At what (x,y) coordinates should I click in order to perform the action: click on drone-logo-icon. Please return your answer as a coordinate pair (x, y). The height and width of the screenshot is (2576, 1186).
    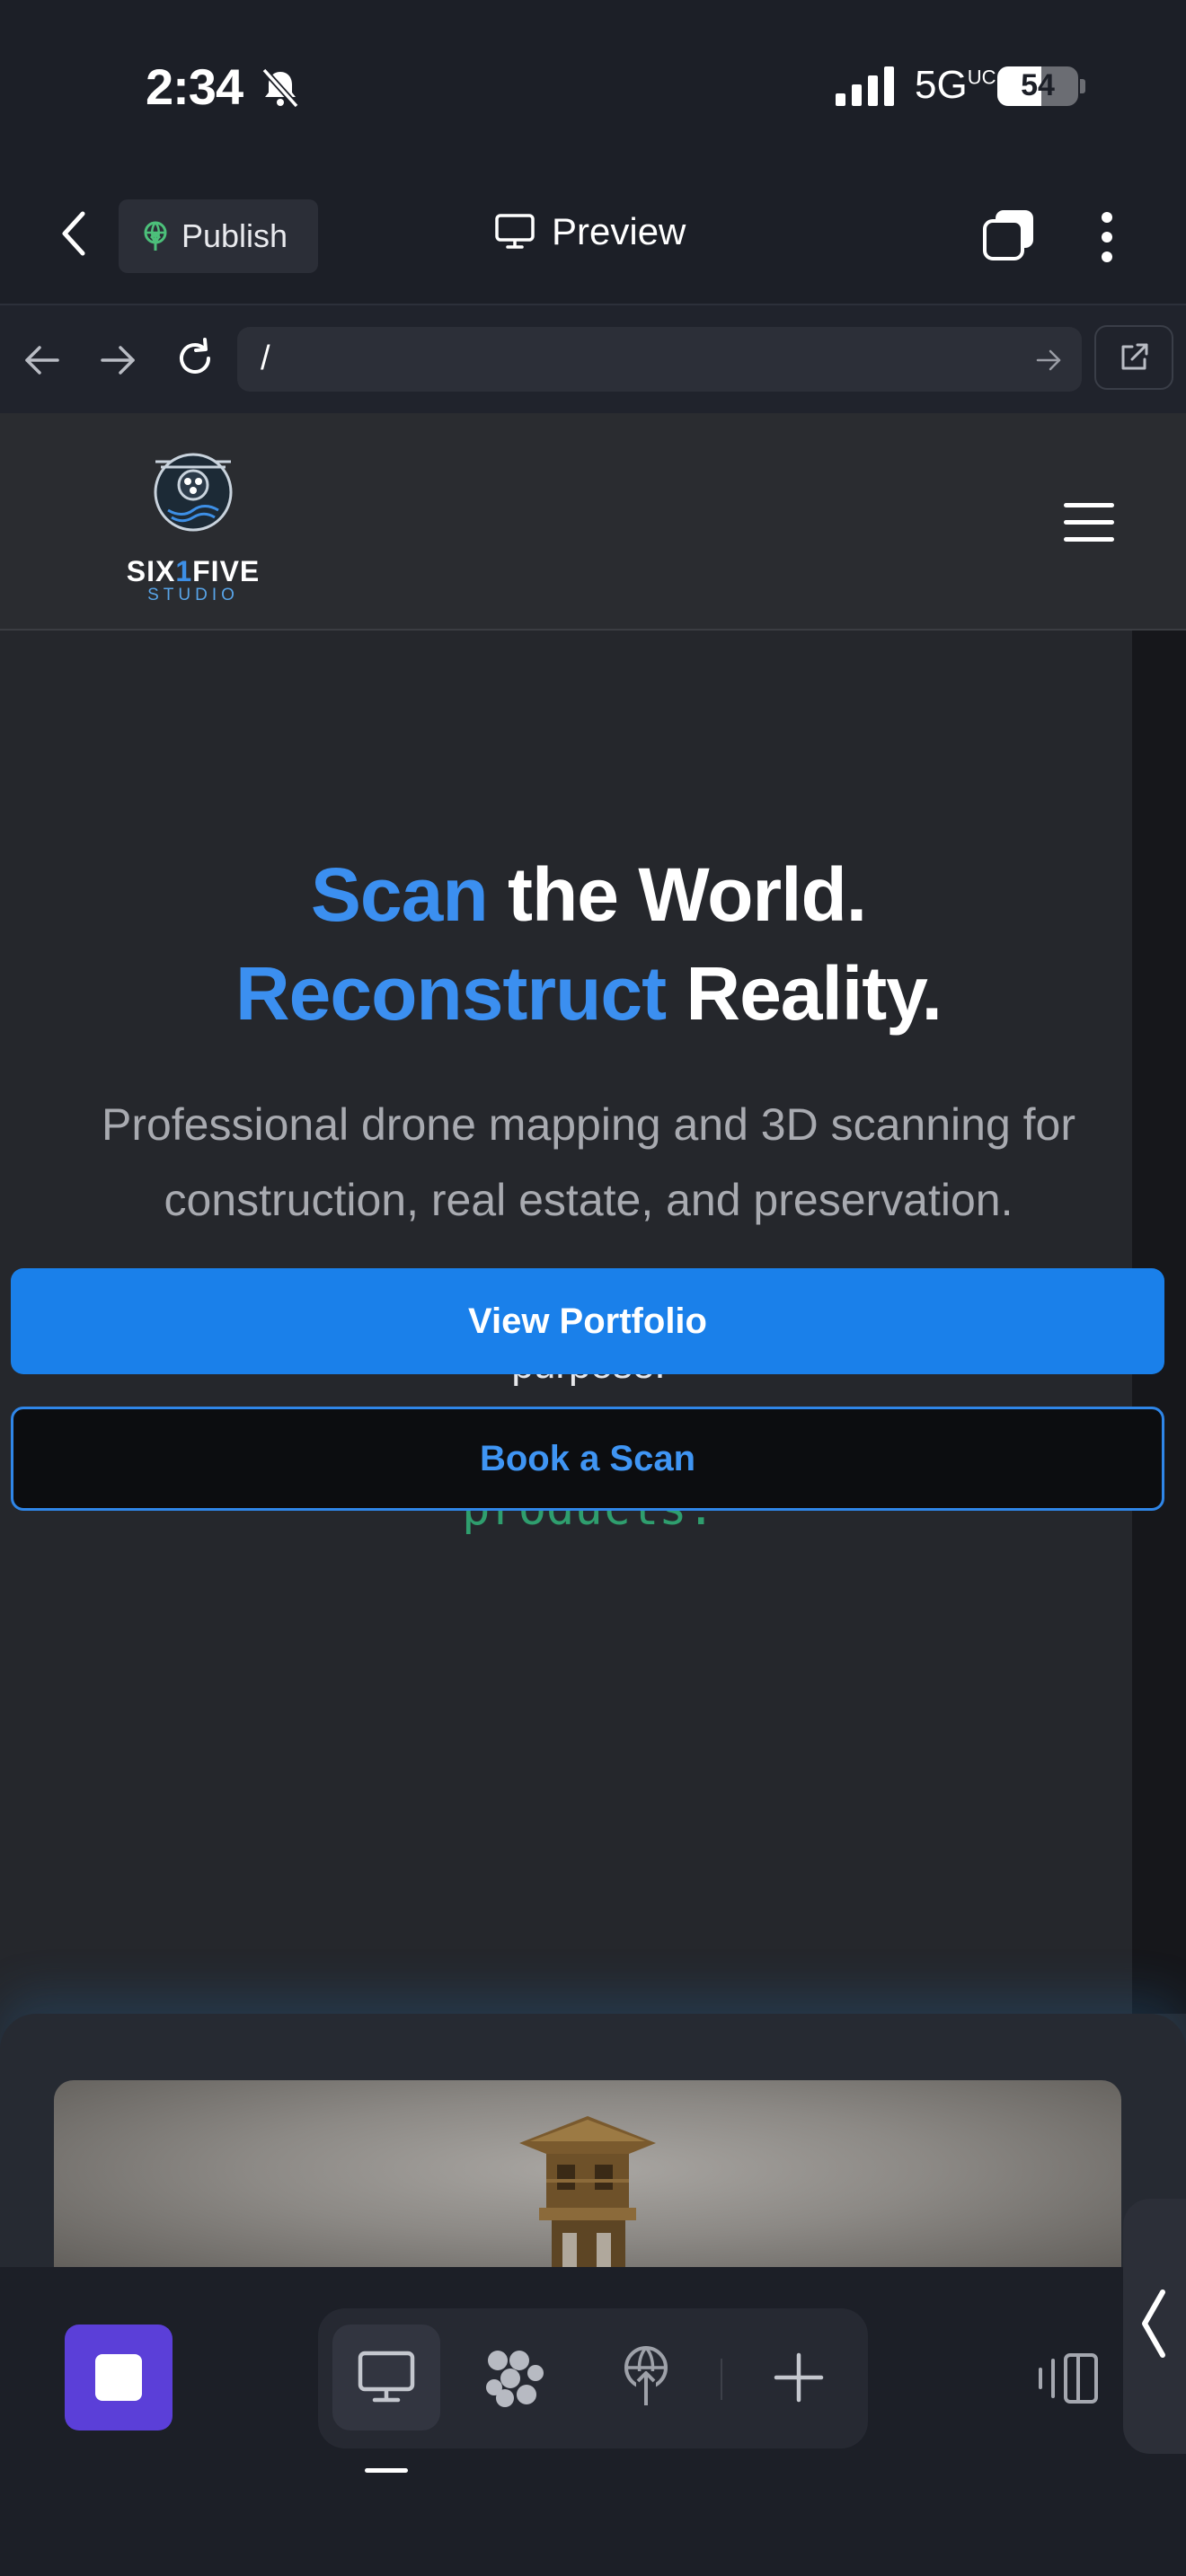
    Looking at the image, I should click on (193, 493).